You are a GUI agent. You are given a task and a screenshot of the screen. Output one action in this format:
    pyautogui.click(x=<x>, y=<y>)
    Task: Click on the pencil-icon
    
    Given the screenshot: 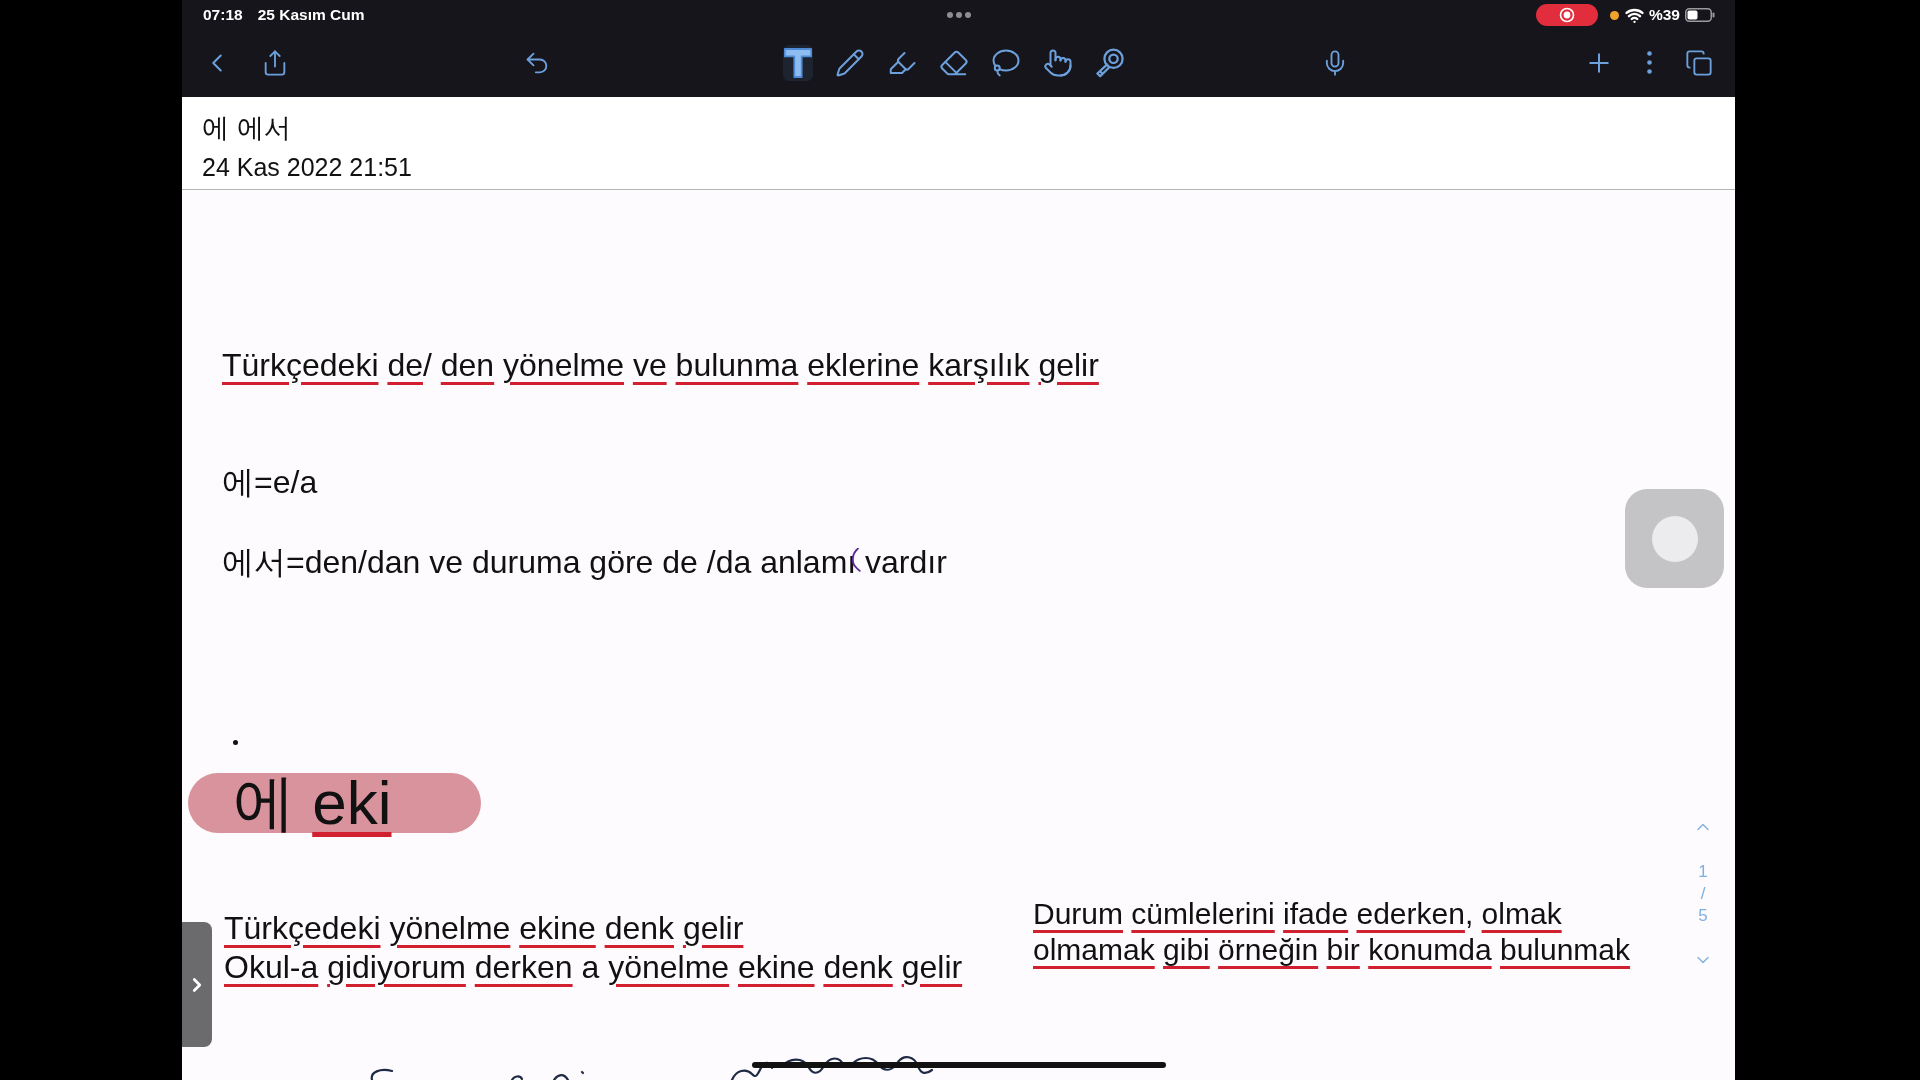 What is the action you would take?
    pyautogui.click(x=850, y=62)
    